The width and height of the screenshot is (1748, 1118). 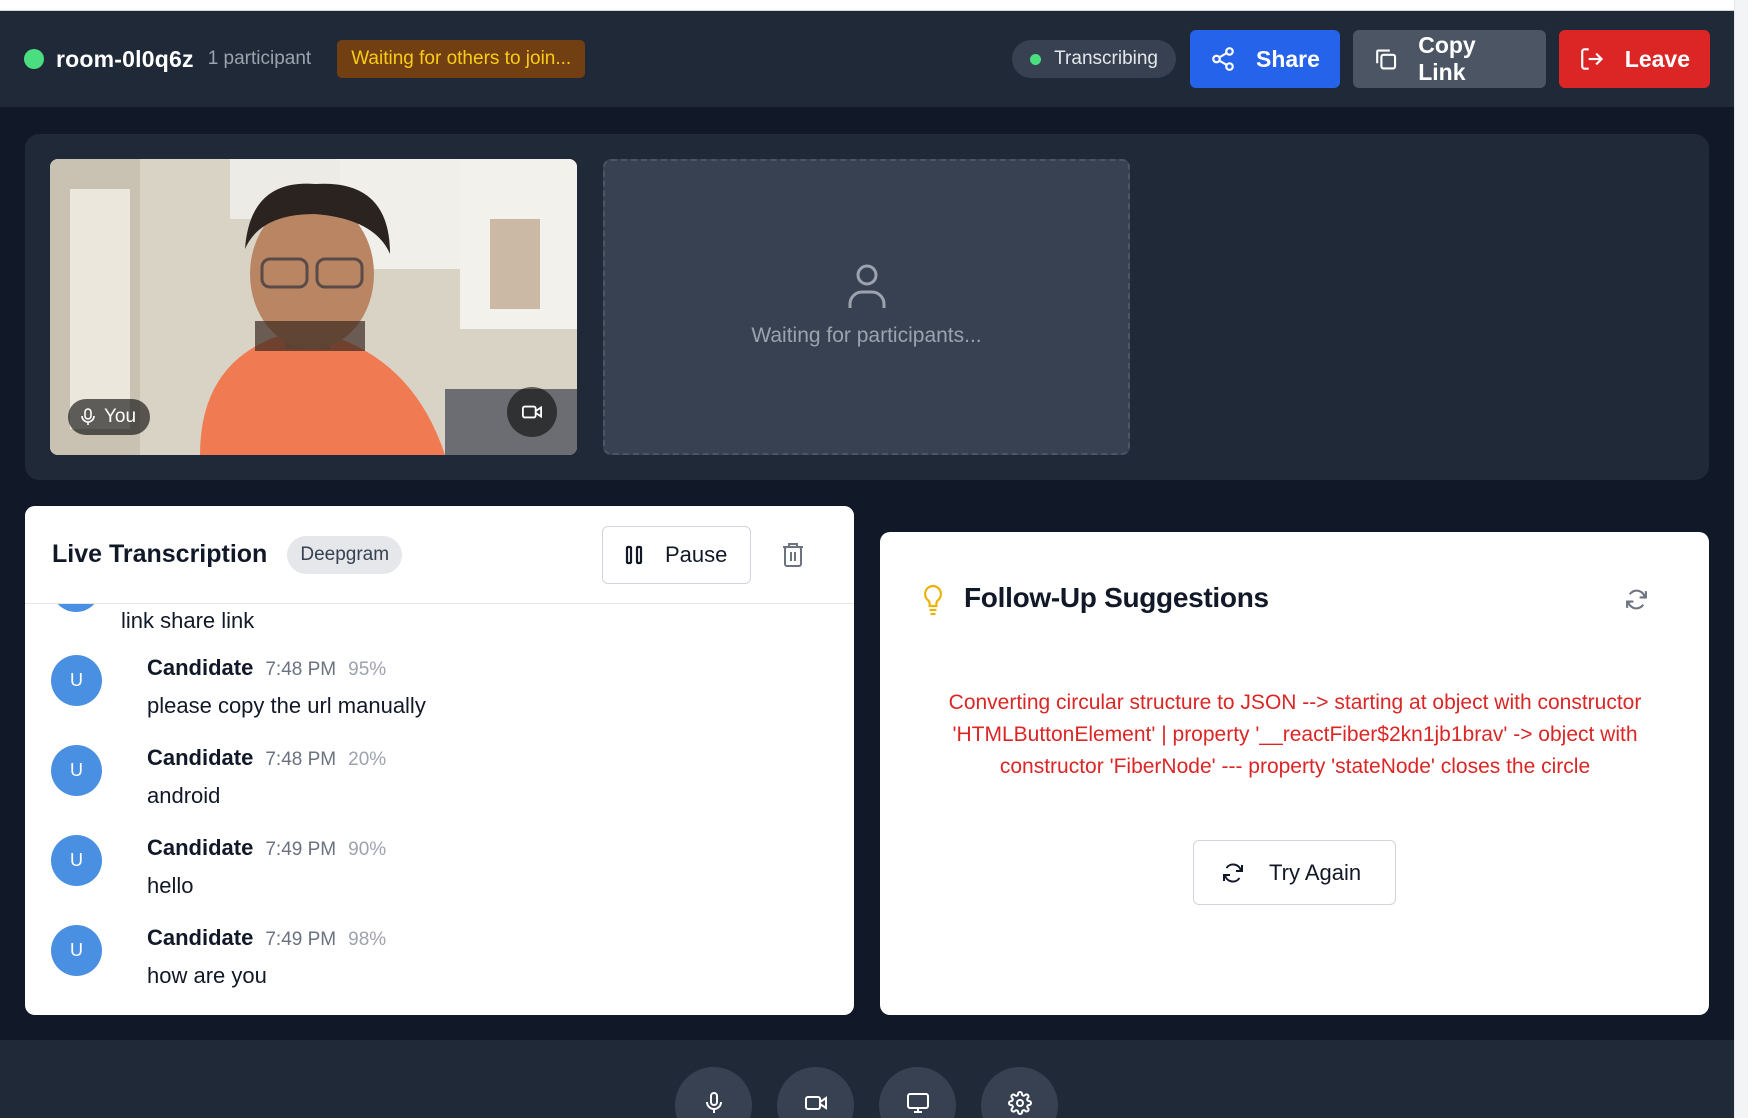 What do you see at coordinates (874, 5) in the screenshot?
I see `browser-top-strip` at bounding box center [874, 5].